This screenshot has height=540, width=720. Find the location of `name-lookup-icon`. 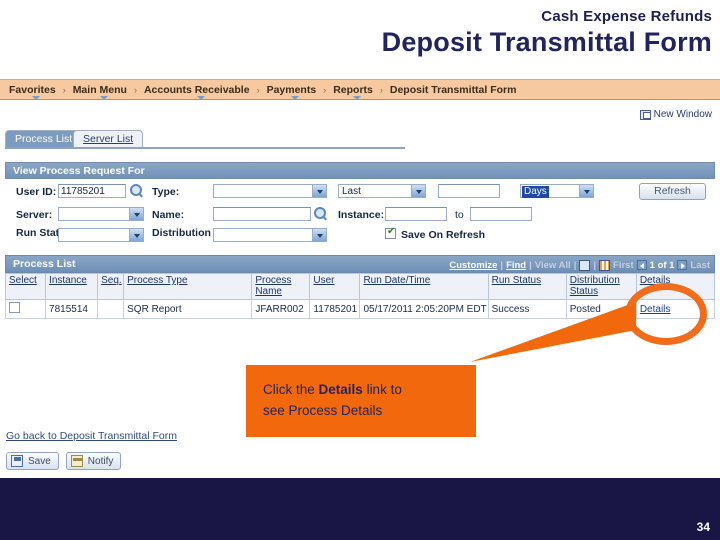

name-lookup-icon is located at coordinates (320, 213).